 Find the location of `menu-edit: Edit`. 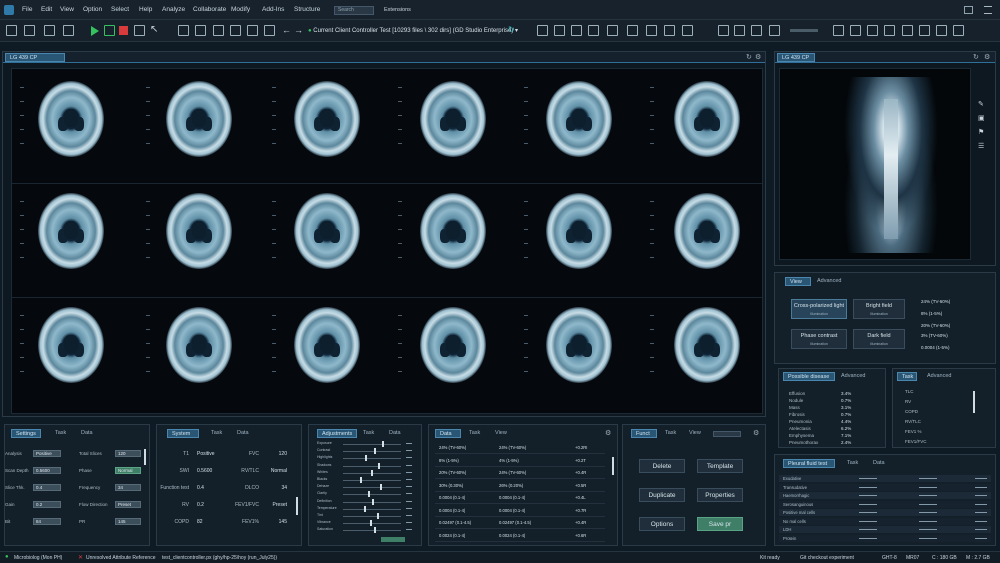

menu-edit: Edit is located at coordinates (46, 9).